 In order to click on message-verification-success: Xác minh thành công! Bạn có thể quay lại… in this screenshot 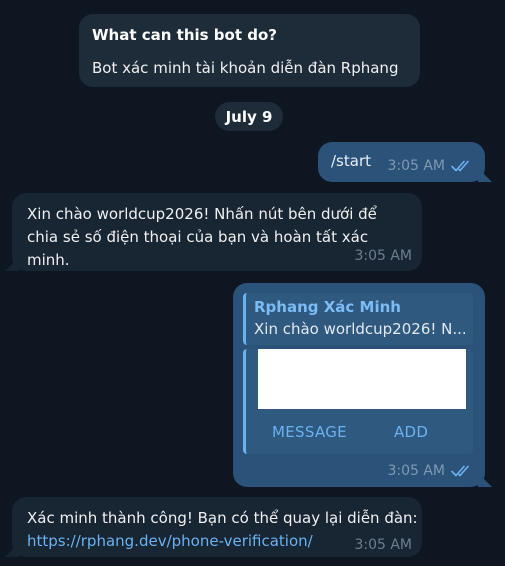, I will do `click(217, 527)`.